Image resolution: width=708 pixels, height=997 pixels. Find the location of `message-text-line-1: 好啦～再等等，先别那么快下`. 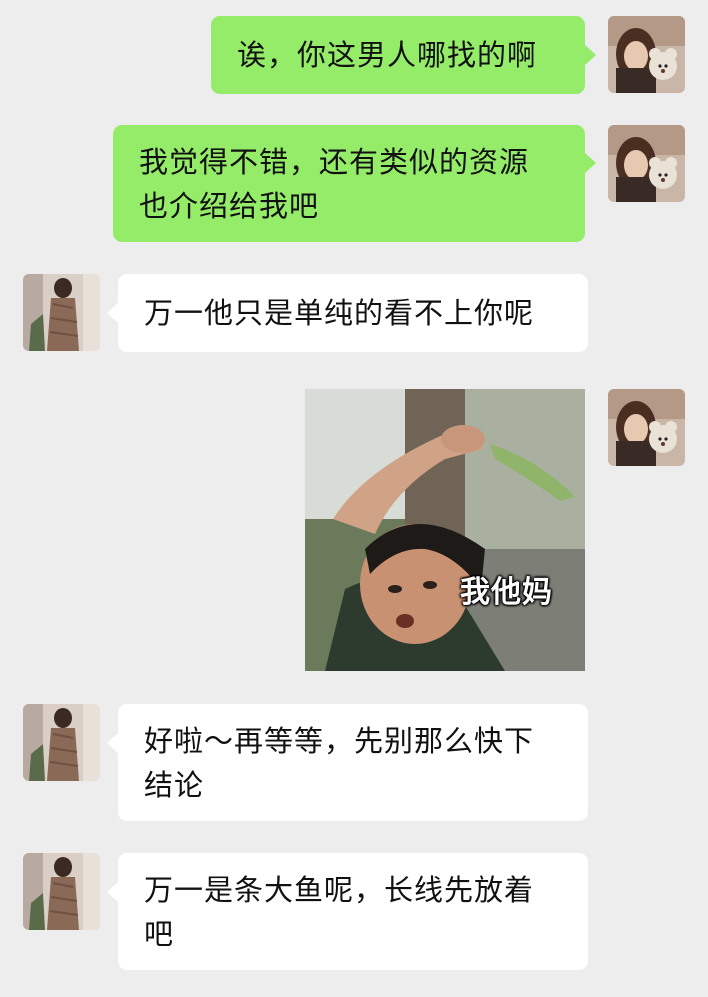

message-text-line-1: 好啦～再等等，先别那么快下 is located at coordinates (339, 740).